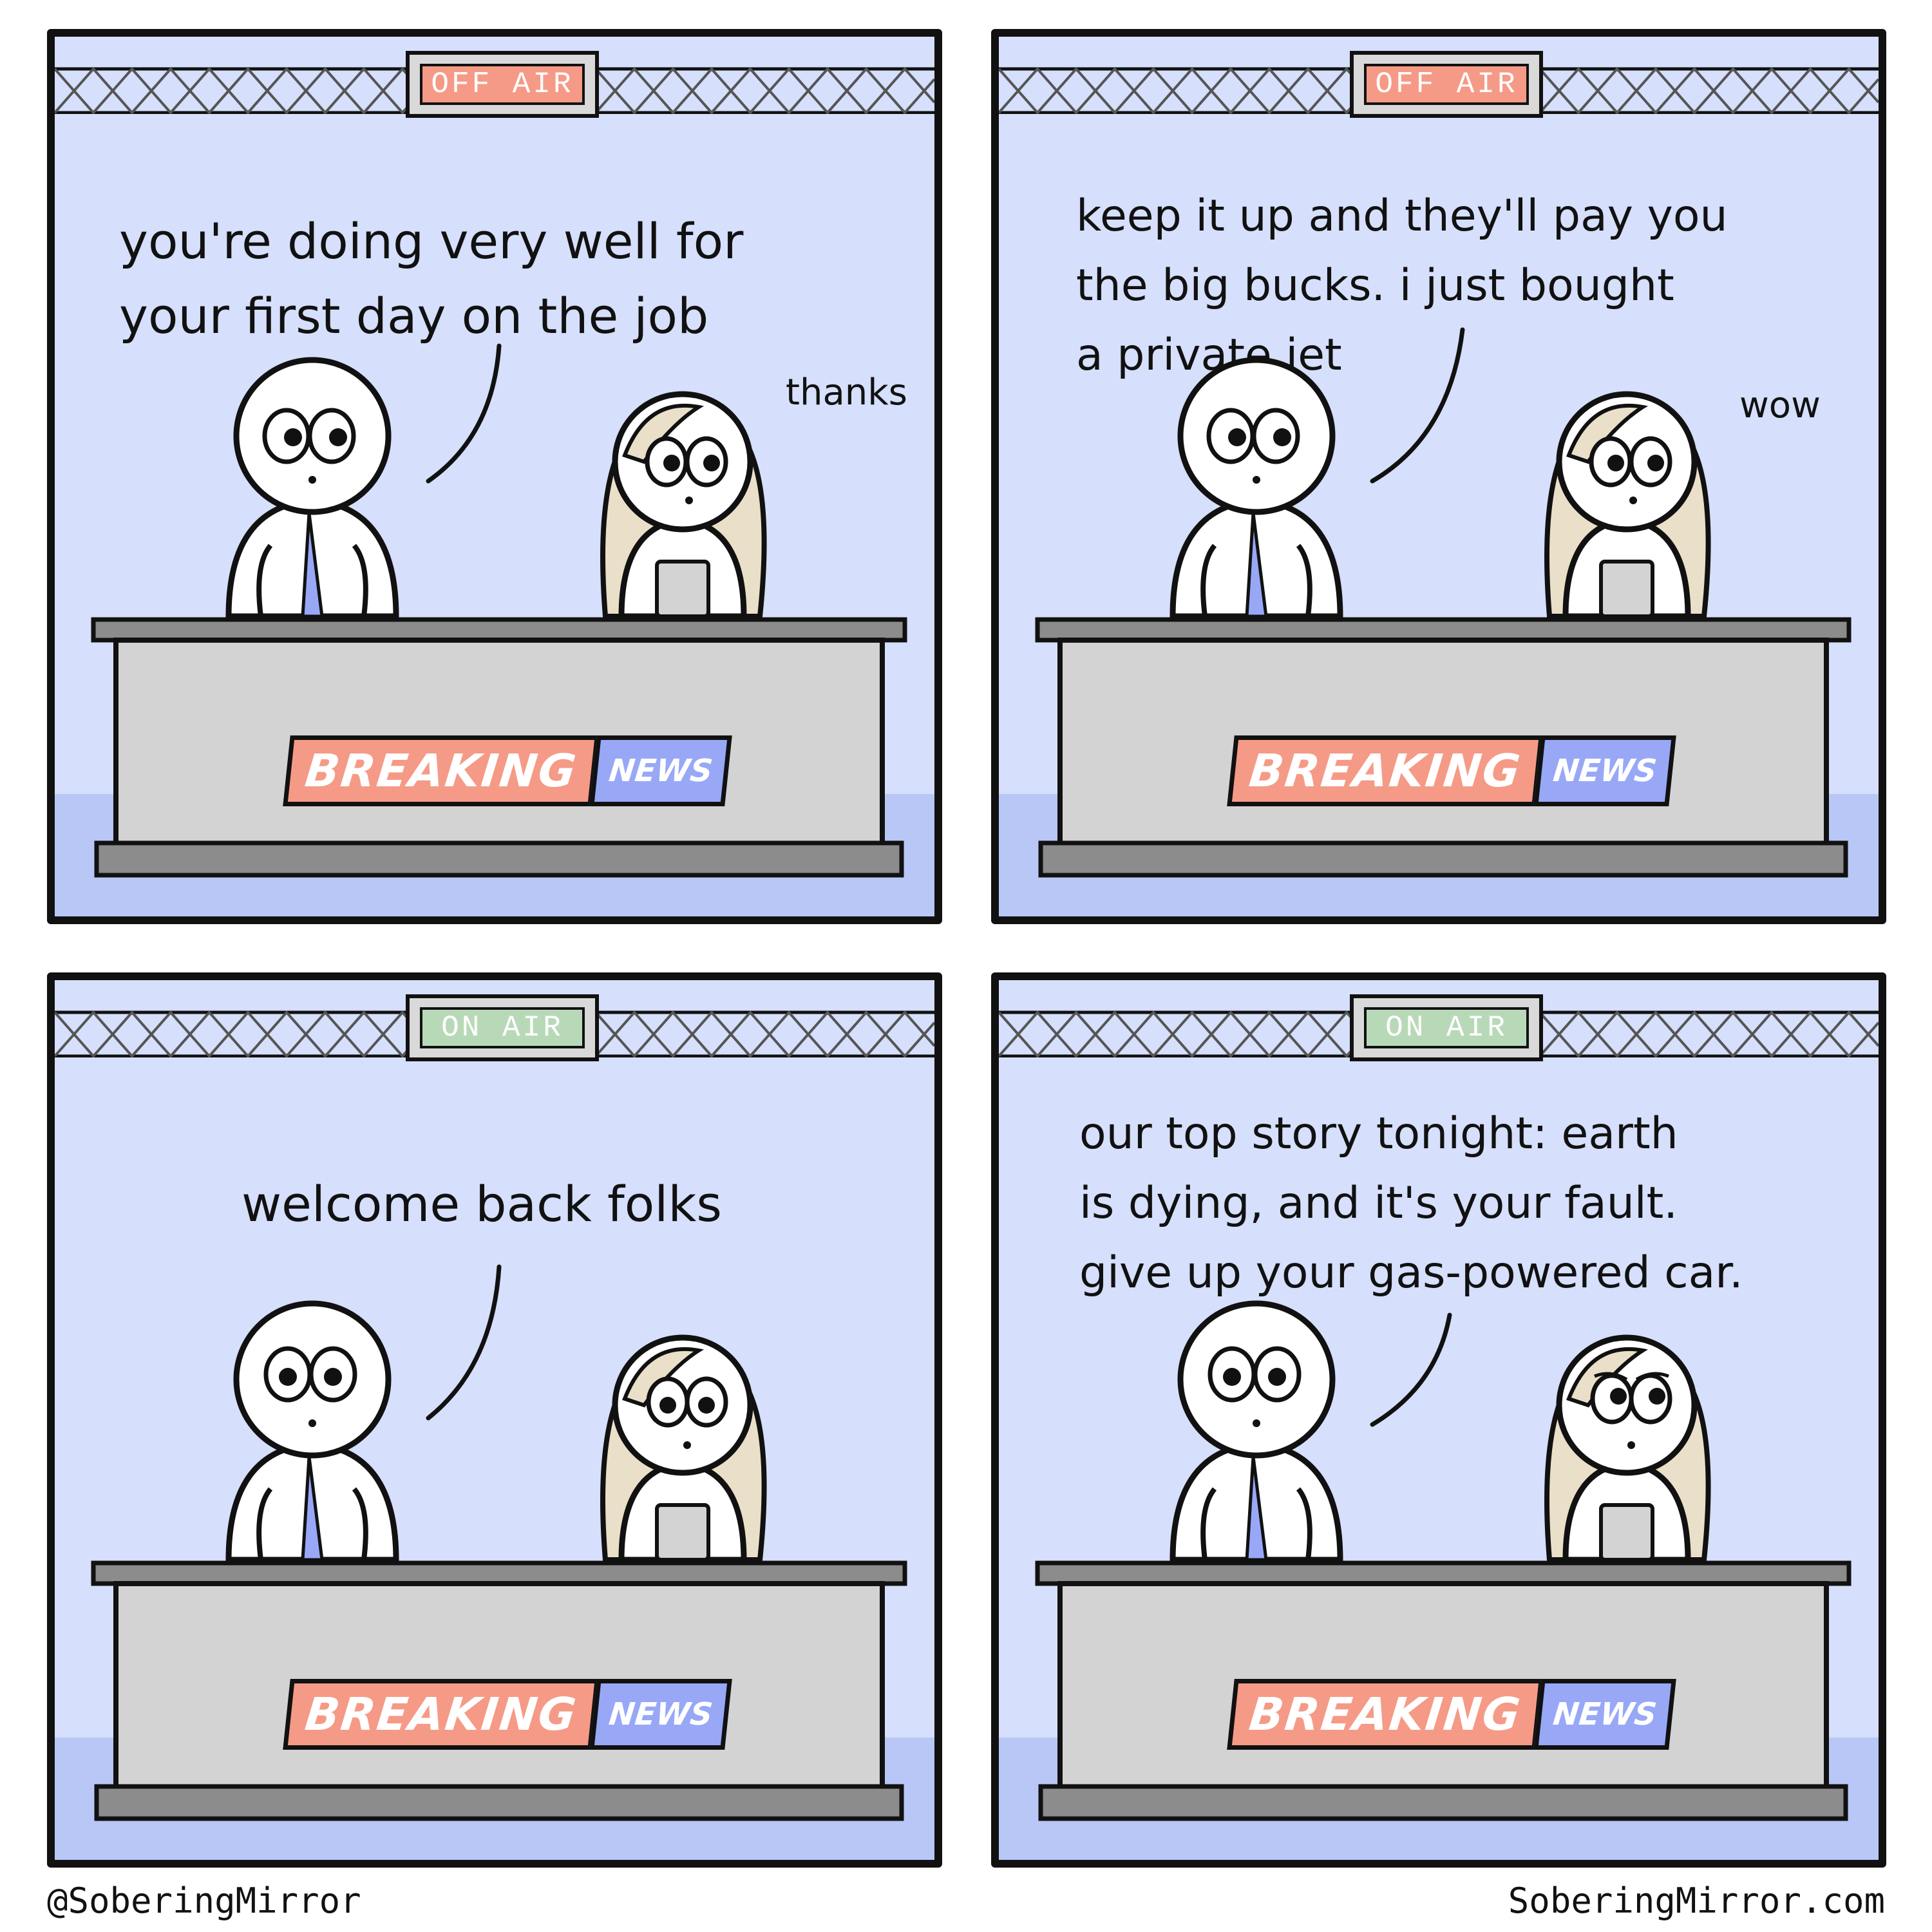 The width and height of the screenshot is (1932, 1932). I want to click on credit-handle: @SoberingMirror, so click(204, 1900).